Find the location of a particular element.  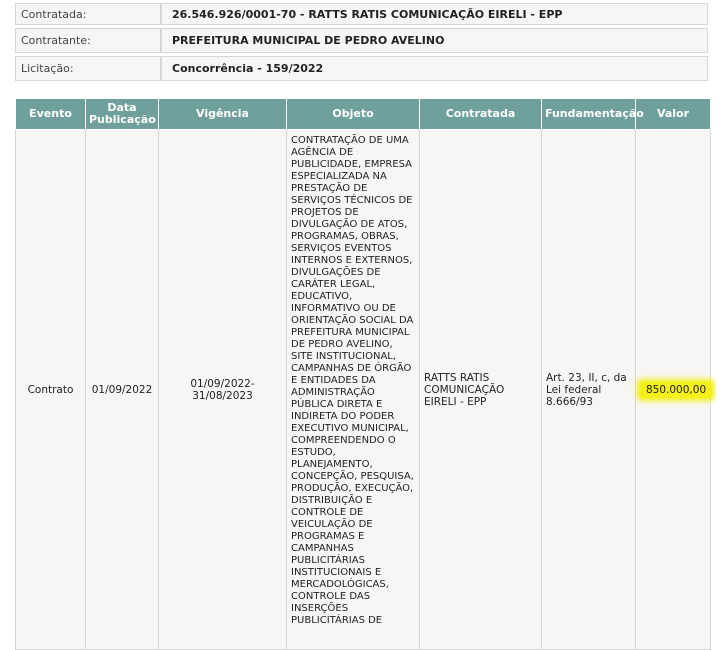

cell-contratada: RATTS RATIS COMUNICAÇÃO EIRELI - EPP is located at coordinates (480, 389).